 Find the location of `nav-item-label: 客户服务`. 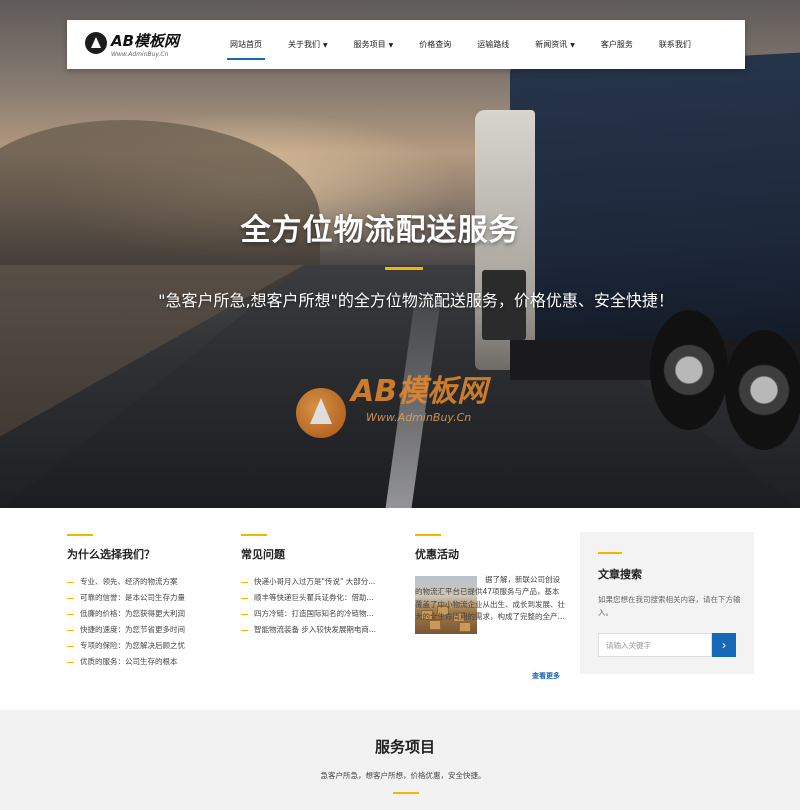

nav-item-label: 客户服务 is located at coordinates (616, 44).